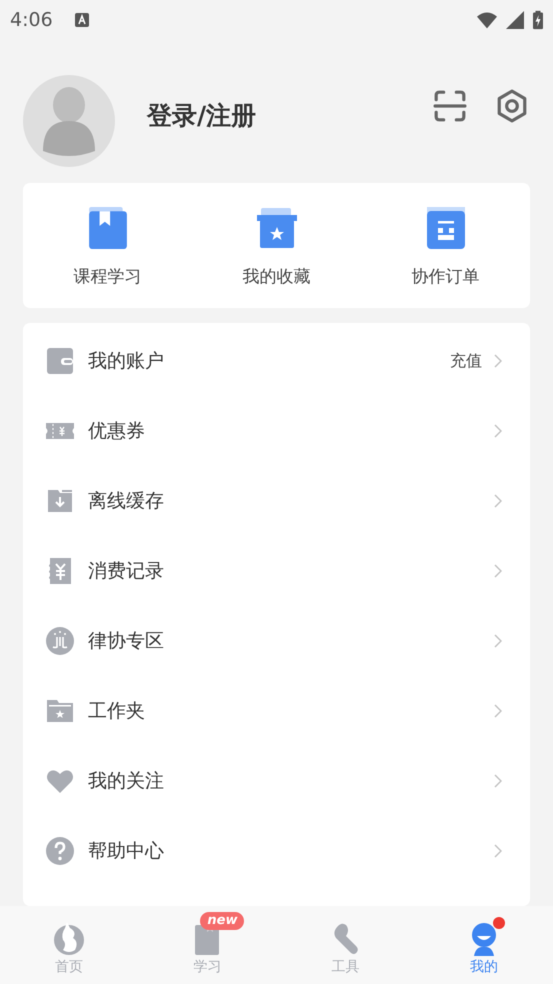 The width and height of the screenshot is (553, 984). Describe the element at coordinates (60, 571) in the screenshot. I see `receipt-icon` at that location.